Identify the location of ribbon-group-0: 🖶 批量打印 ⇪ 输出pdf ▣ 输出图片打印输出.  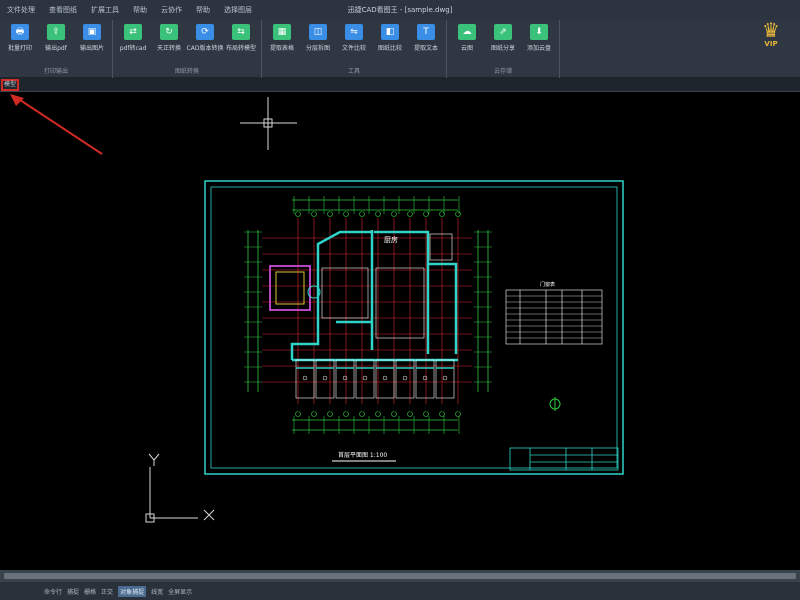
(56, 49).